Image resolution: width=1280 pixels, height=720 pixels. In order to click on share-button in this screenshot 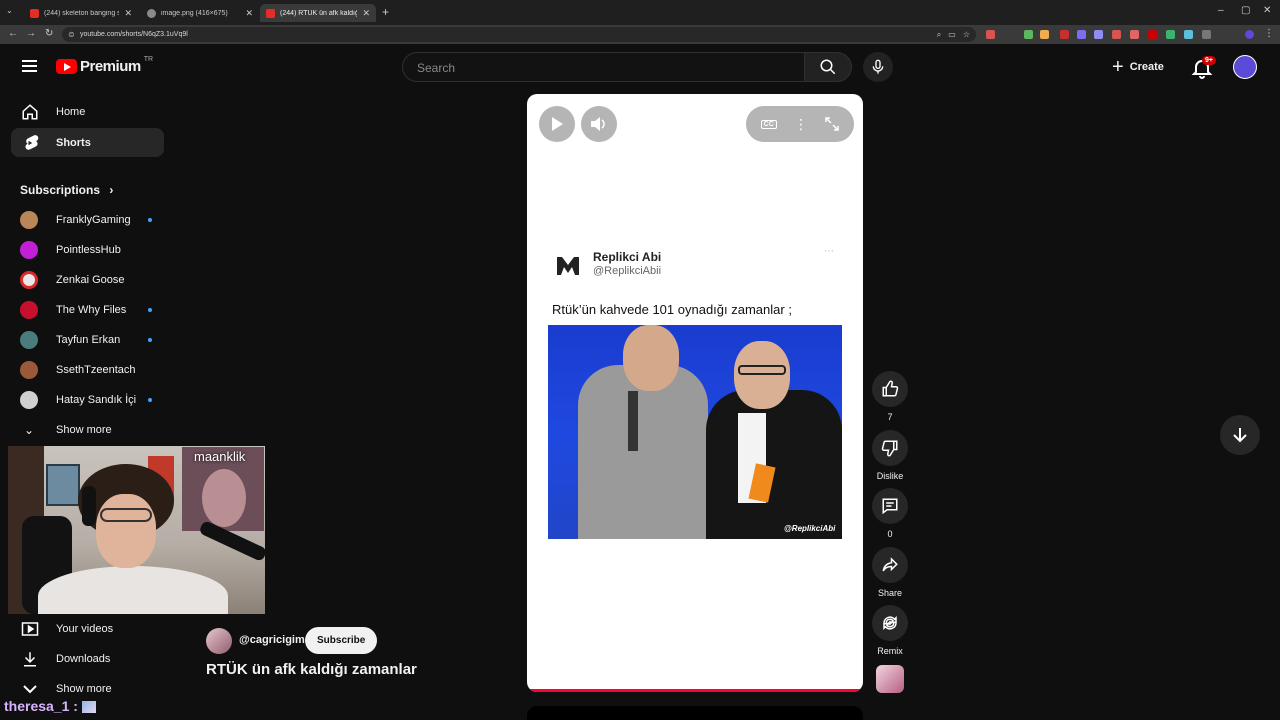, I will do `click(890, 565)`.